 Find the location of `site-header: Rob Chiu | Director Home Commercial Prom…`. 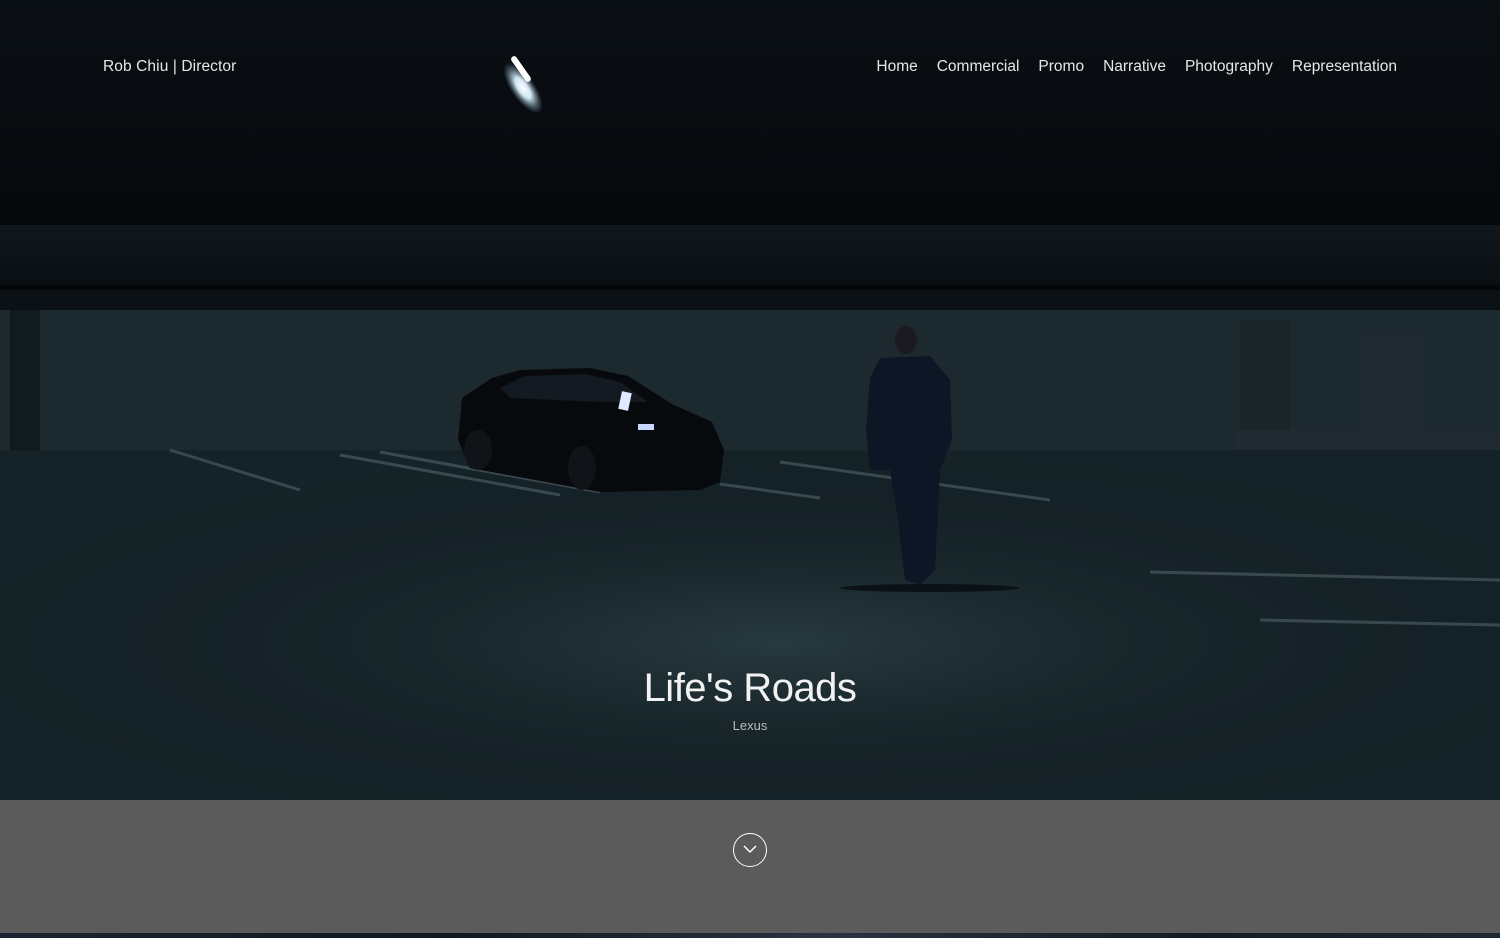

site-header: Rob Chiu | Director Home Commercial Prom… is located at coordinates (750, 65).